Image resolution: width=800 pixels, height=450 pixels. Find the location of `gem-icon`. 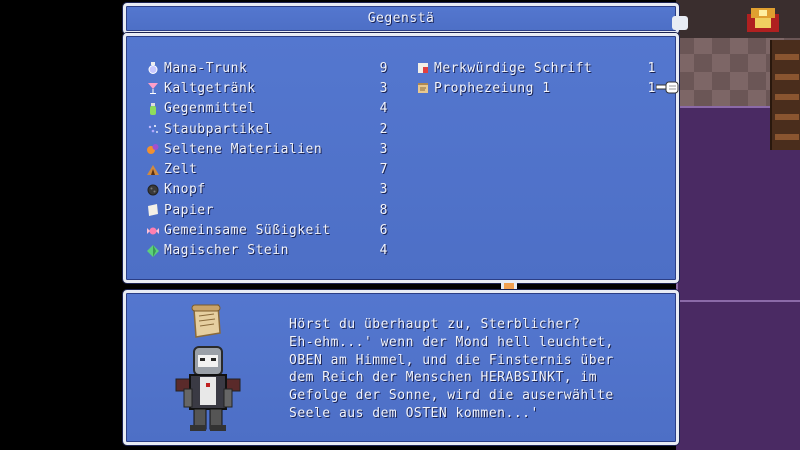

gem-icon is located at coordinates (153, 251).